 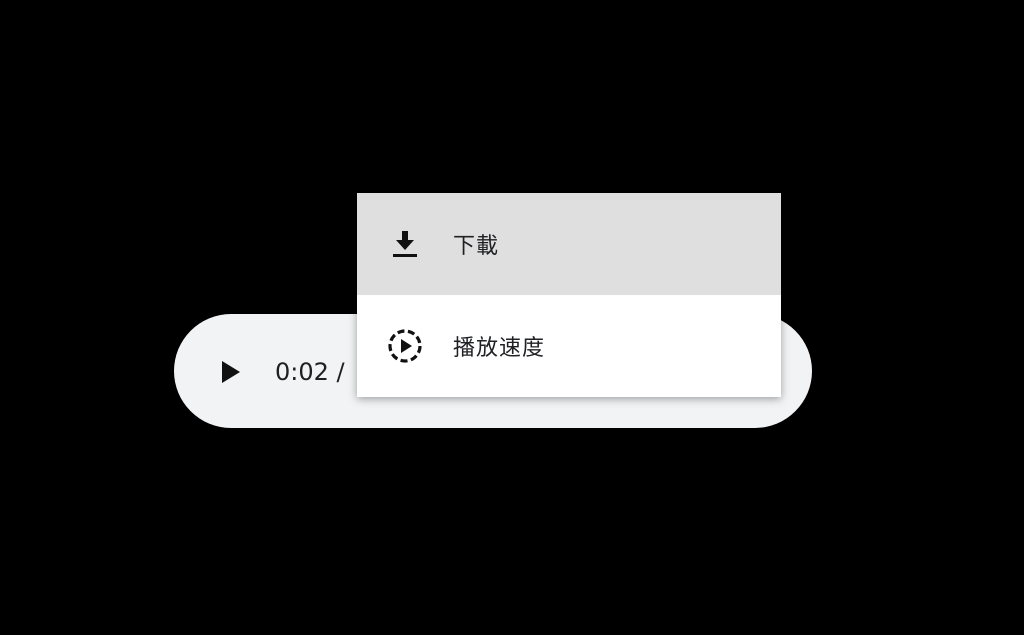 I want to click on play-button, so click(x=231, y=372).